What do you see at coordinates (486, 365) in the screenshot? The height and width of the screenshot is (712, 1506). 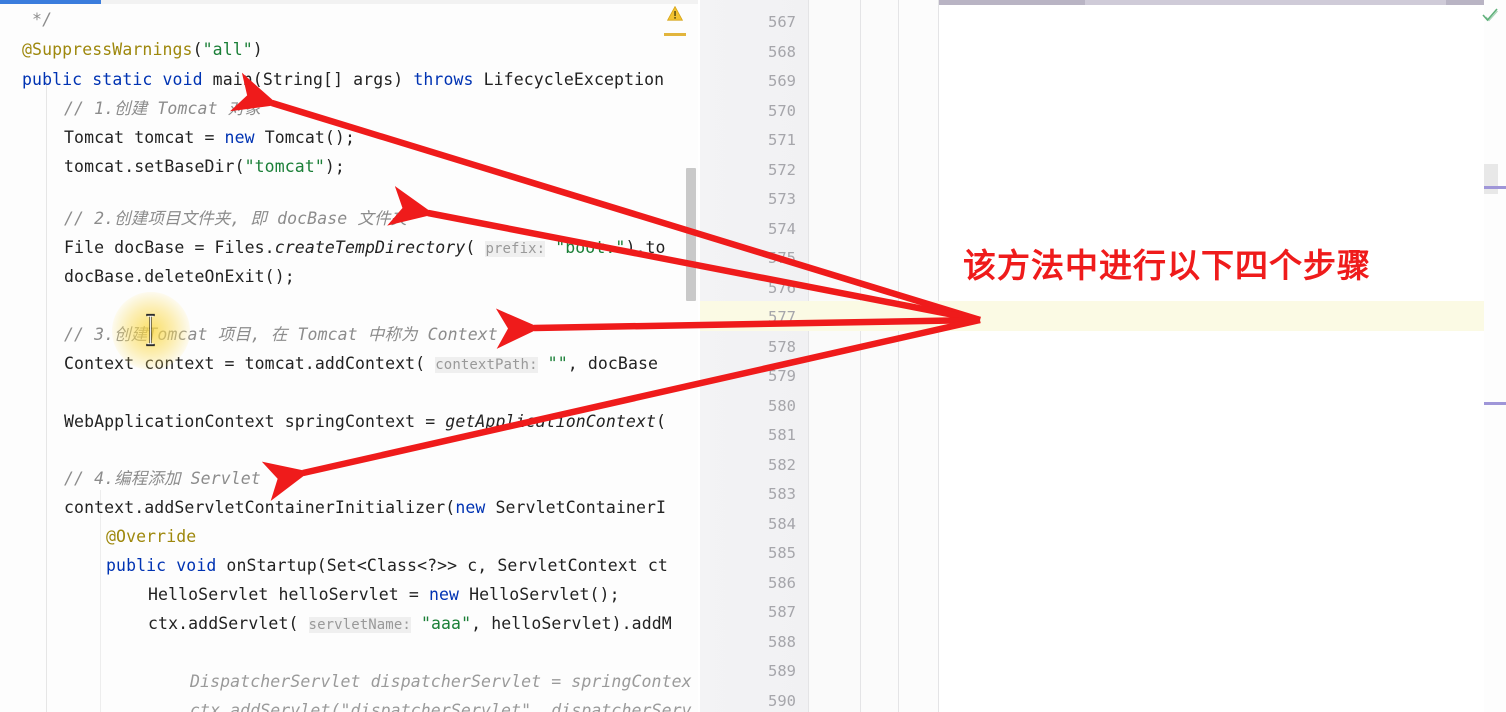 I see `code-token: contextPath:` at bounding box center [486, 365].